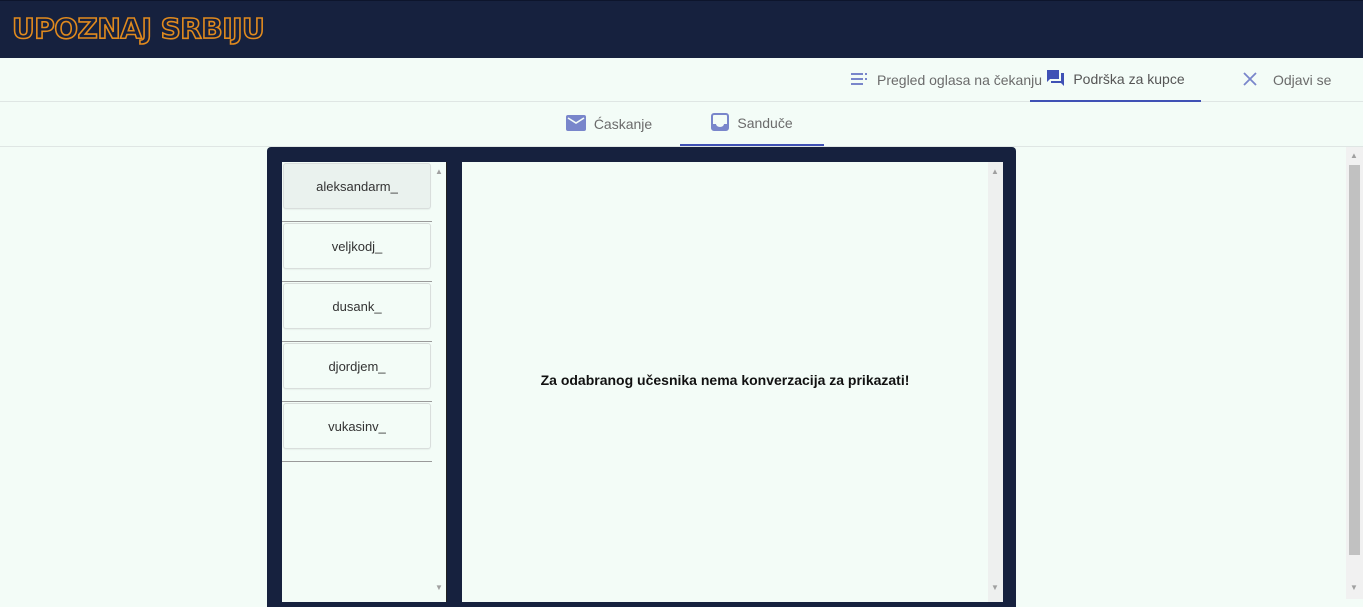 The image size is (1363, 607). What do you see at coordinates (724, 123) in the screenshot?
I see `inbox-icon` at bounding box center [724, 123].